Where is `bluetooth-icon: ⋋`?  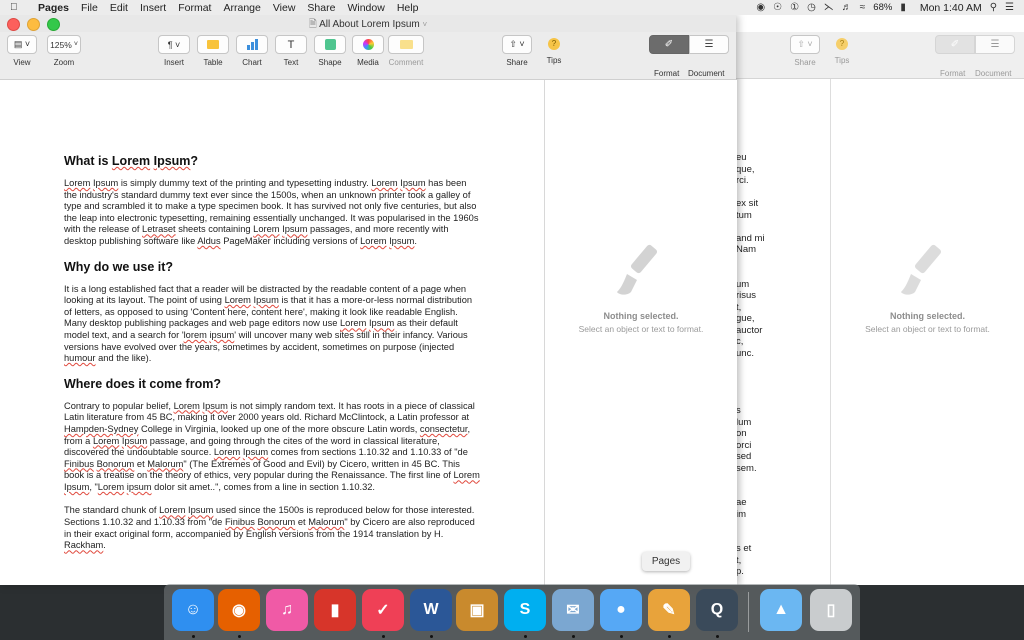
bluetooth-icon: ⋋ is located at coordinates (829, 7).